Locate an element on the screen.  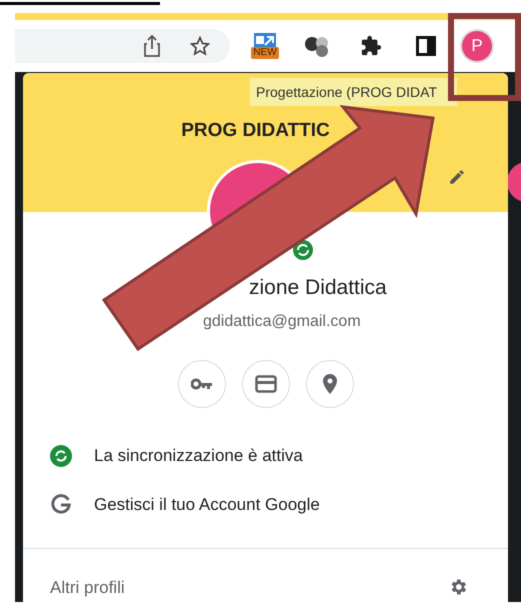
profile-title: PROG DIDATTIC is located at coordinates (256, 131).